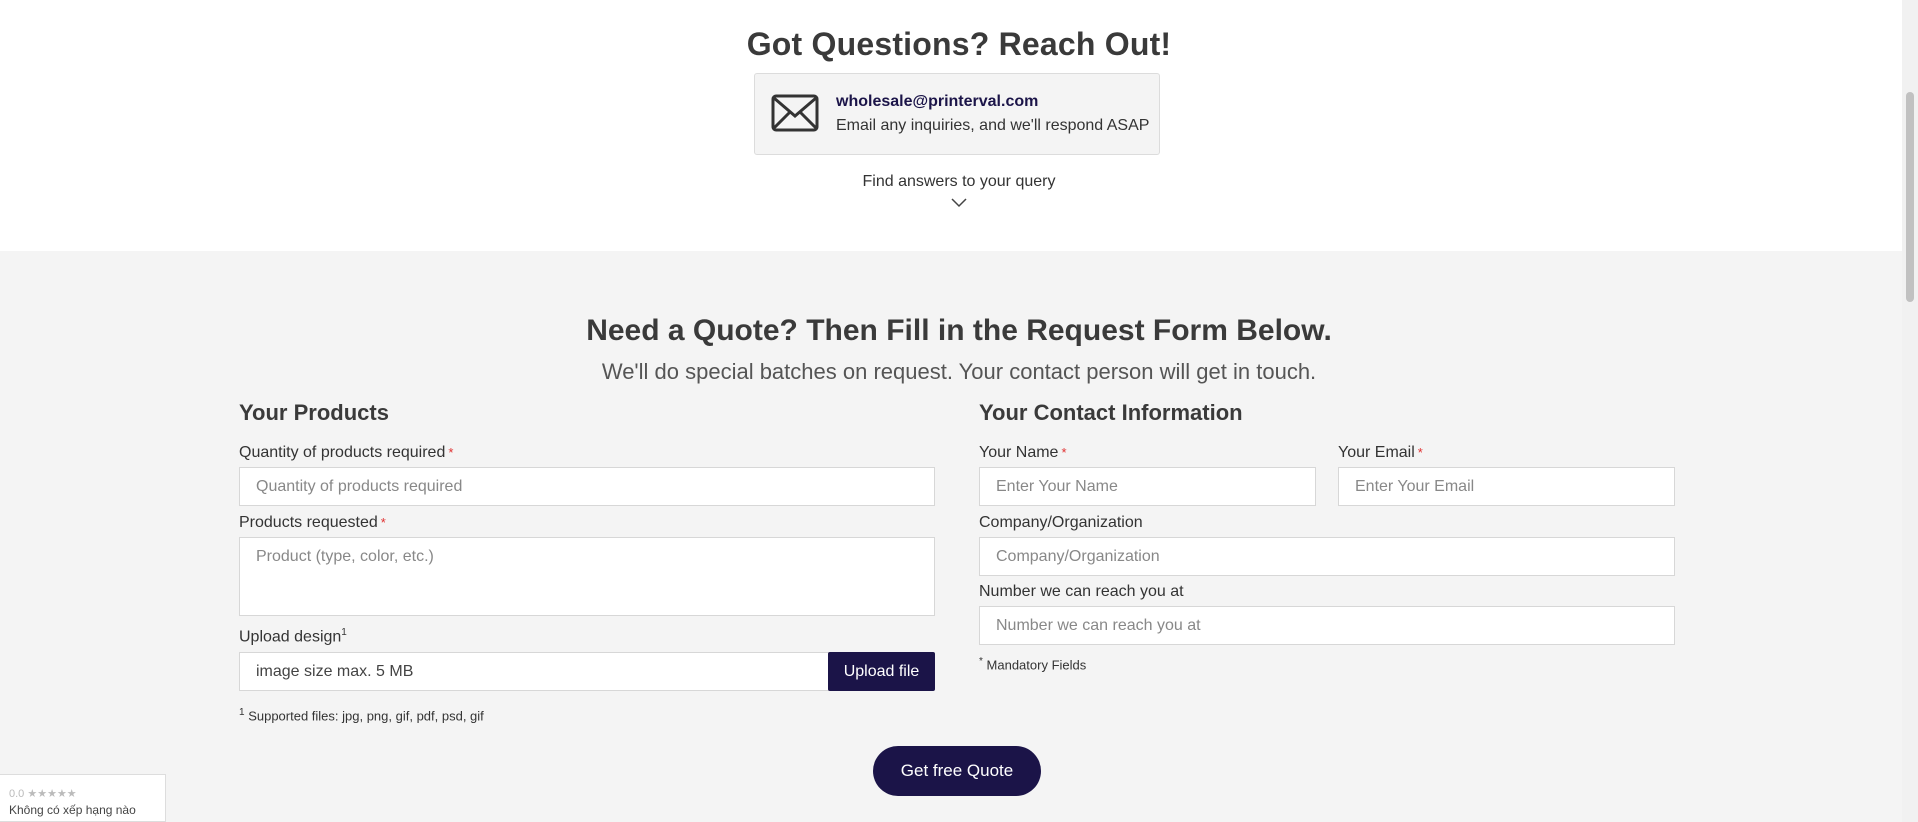 This screenshot has width=1918, height=822. I want to click on chevron-down-icon, so click(959, 202).